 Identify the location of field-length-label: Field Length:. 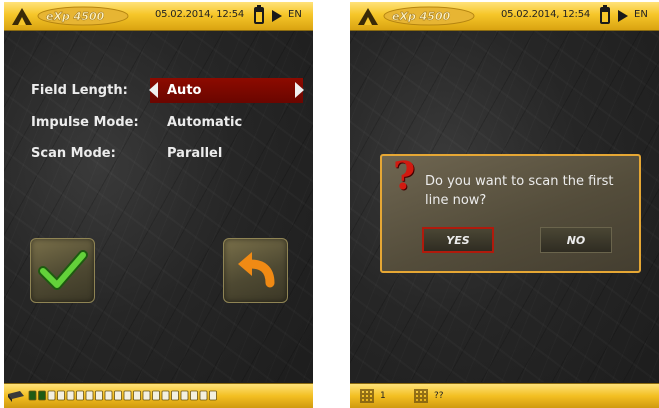
(79, 90).